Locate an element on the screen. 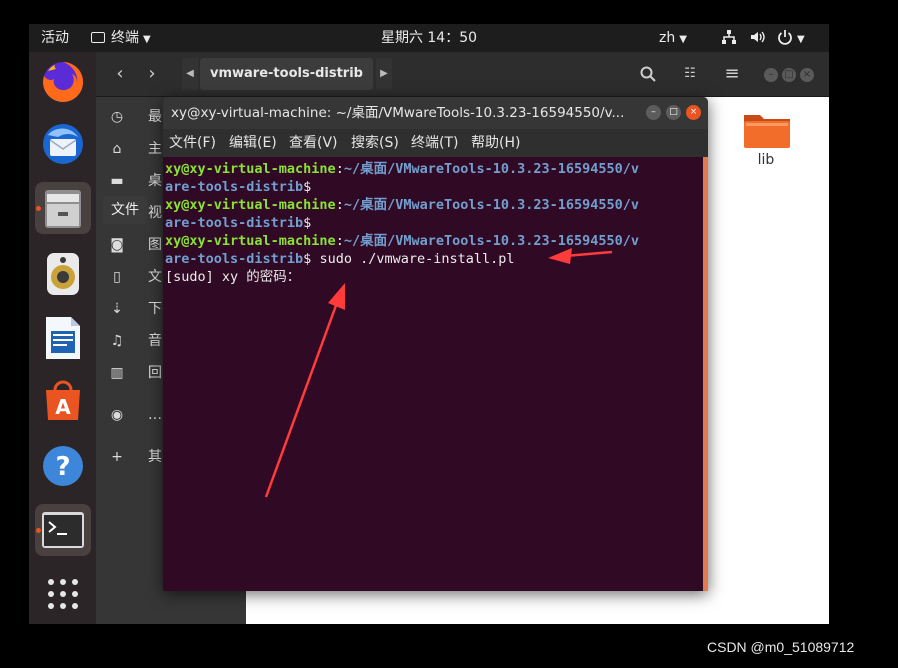  arrow-to-password is located at coordinates (304, 390).